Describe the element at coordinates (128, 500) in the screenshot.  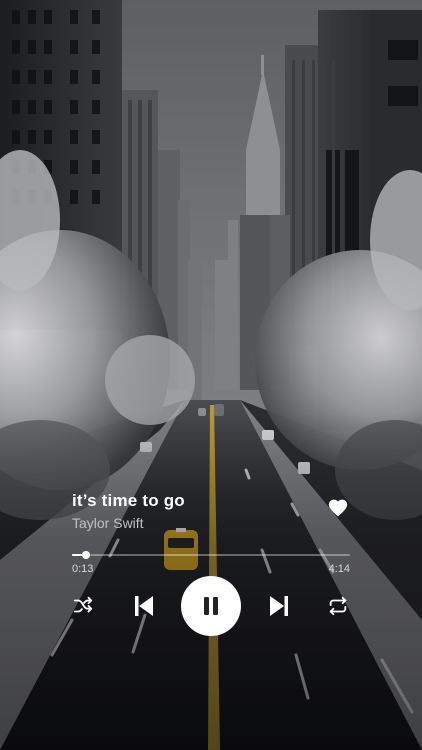
I see `track-title: it’s time to go` at that location.